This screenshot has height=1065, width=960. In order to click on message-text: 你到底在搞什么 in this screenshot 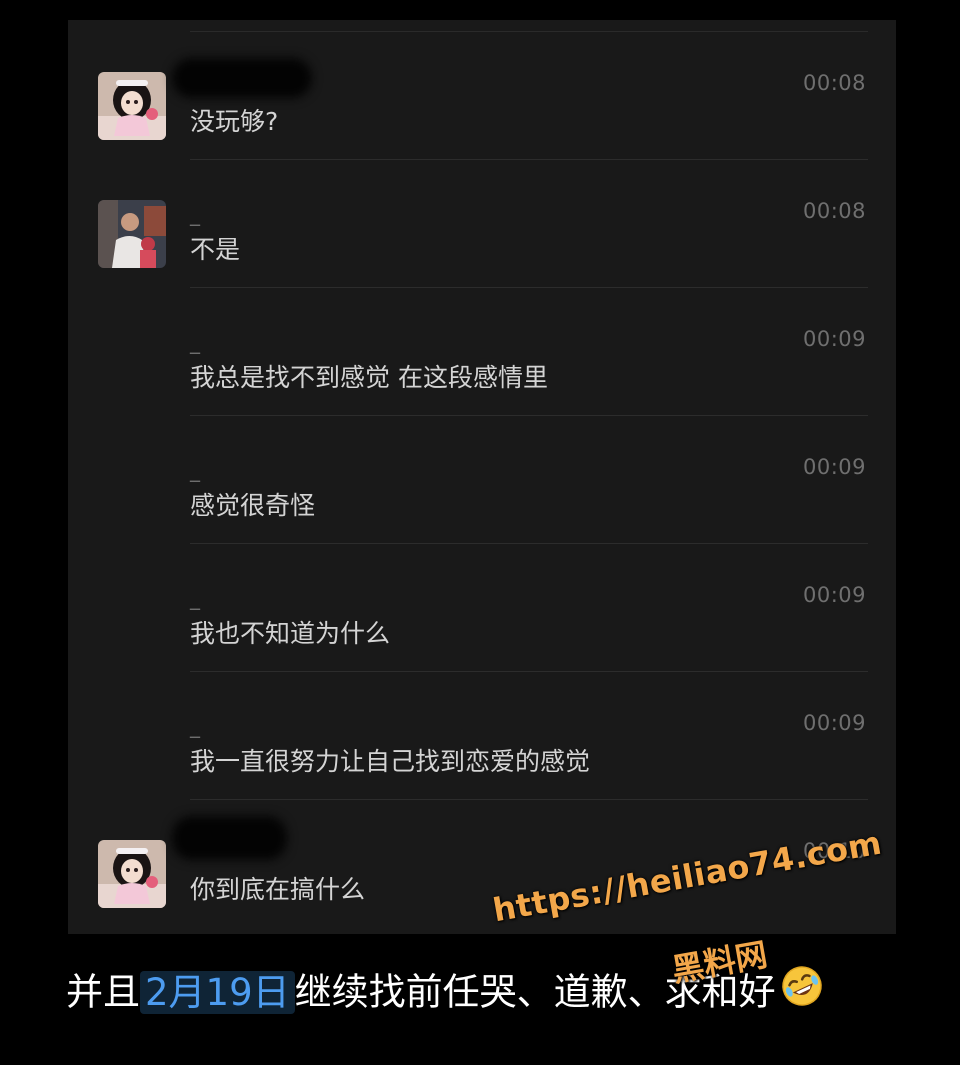, I will do `click(277, 890)`.